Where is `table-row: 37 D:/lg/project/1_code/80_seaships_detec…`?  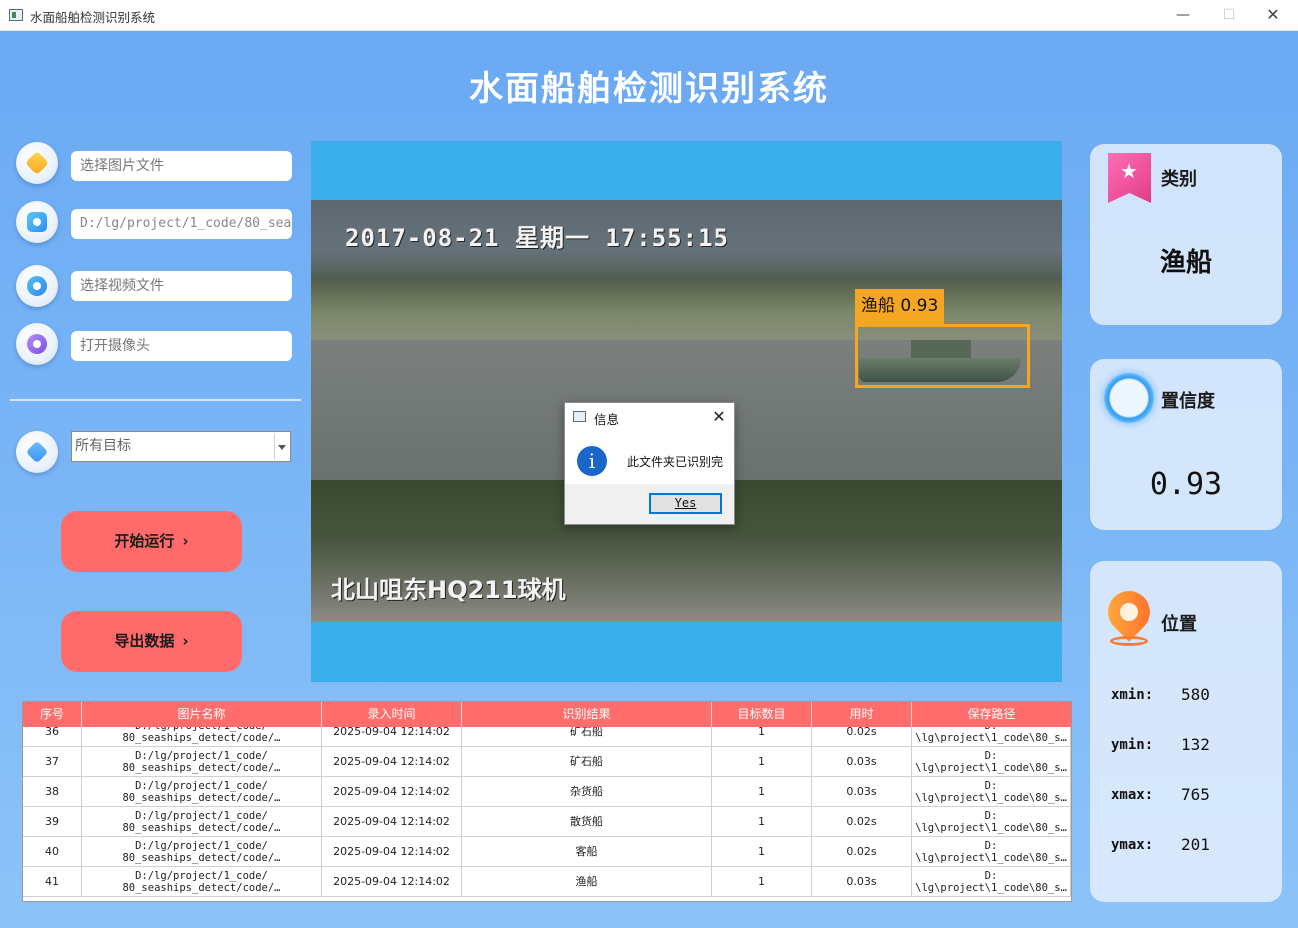 table-row: 37 D:/lg/project/1_code/80_seaships_detec… is located at coordinates (547, 762).